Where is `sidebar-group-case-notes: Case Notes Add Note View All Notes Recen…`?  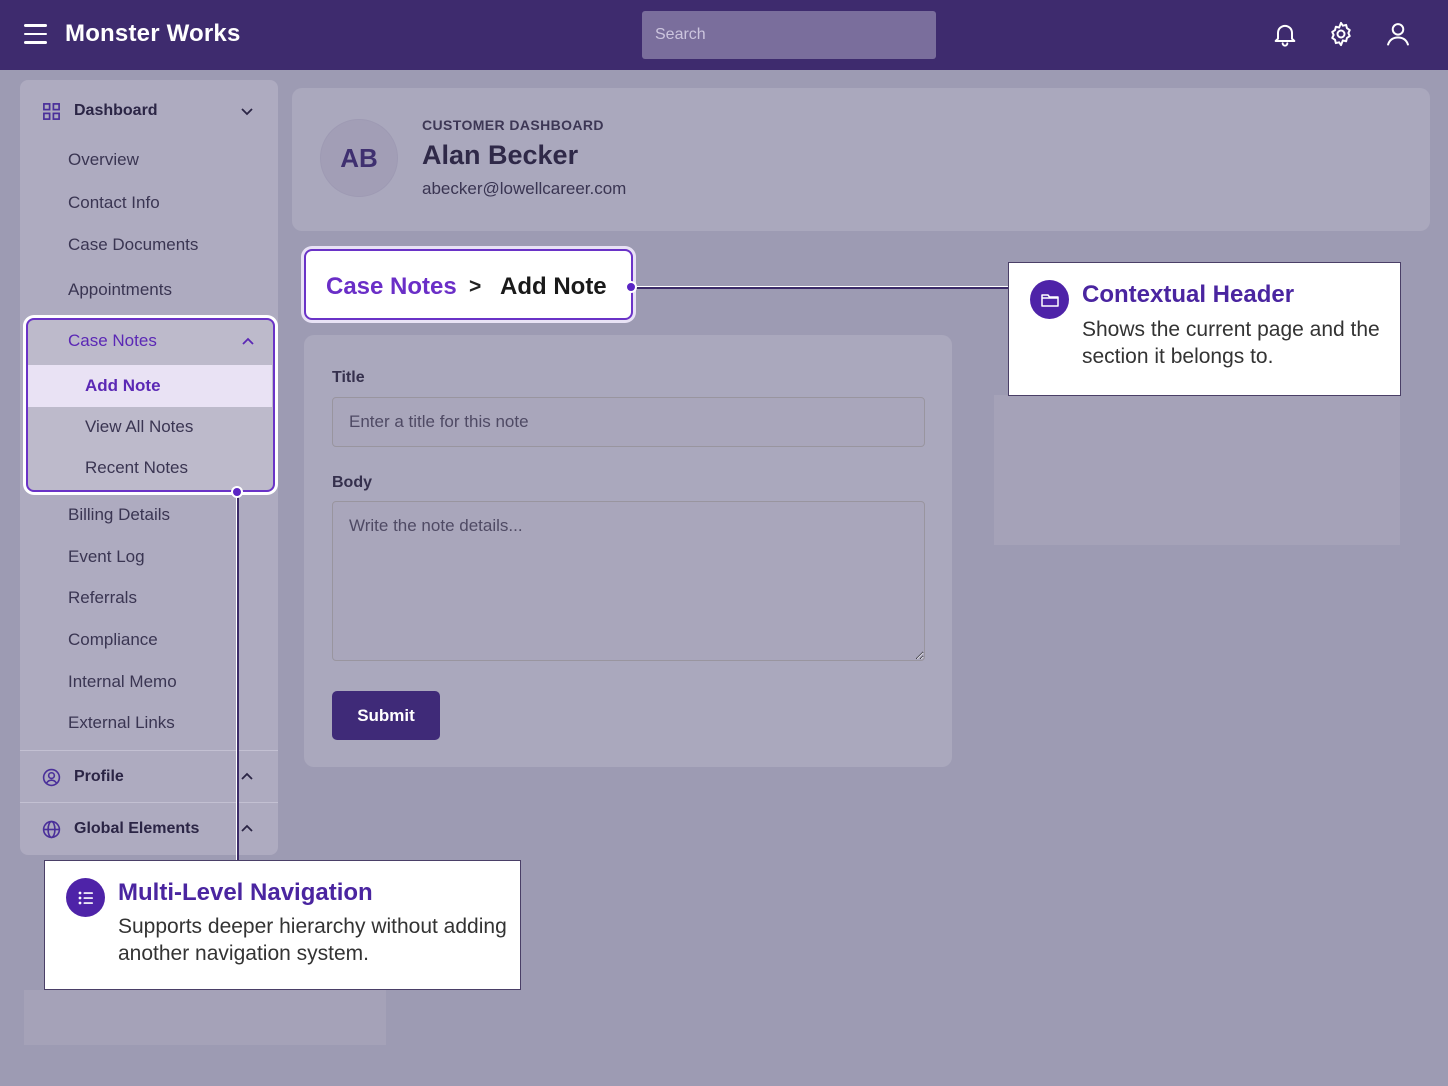 sidebar-group-case-notes: Case Notes Add Note View All Notes Recen… is located at coordinates (150, 405).